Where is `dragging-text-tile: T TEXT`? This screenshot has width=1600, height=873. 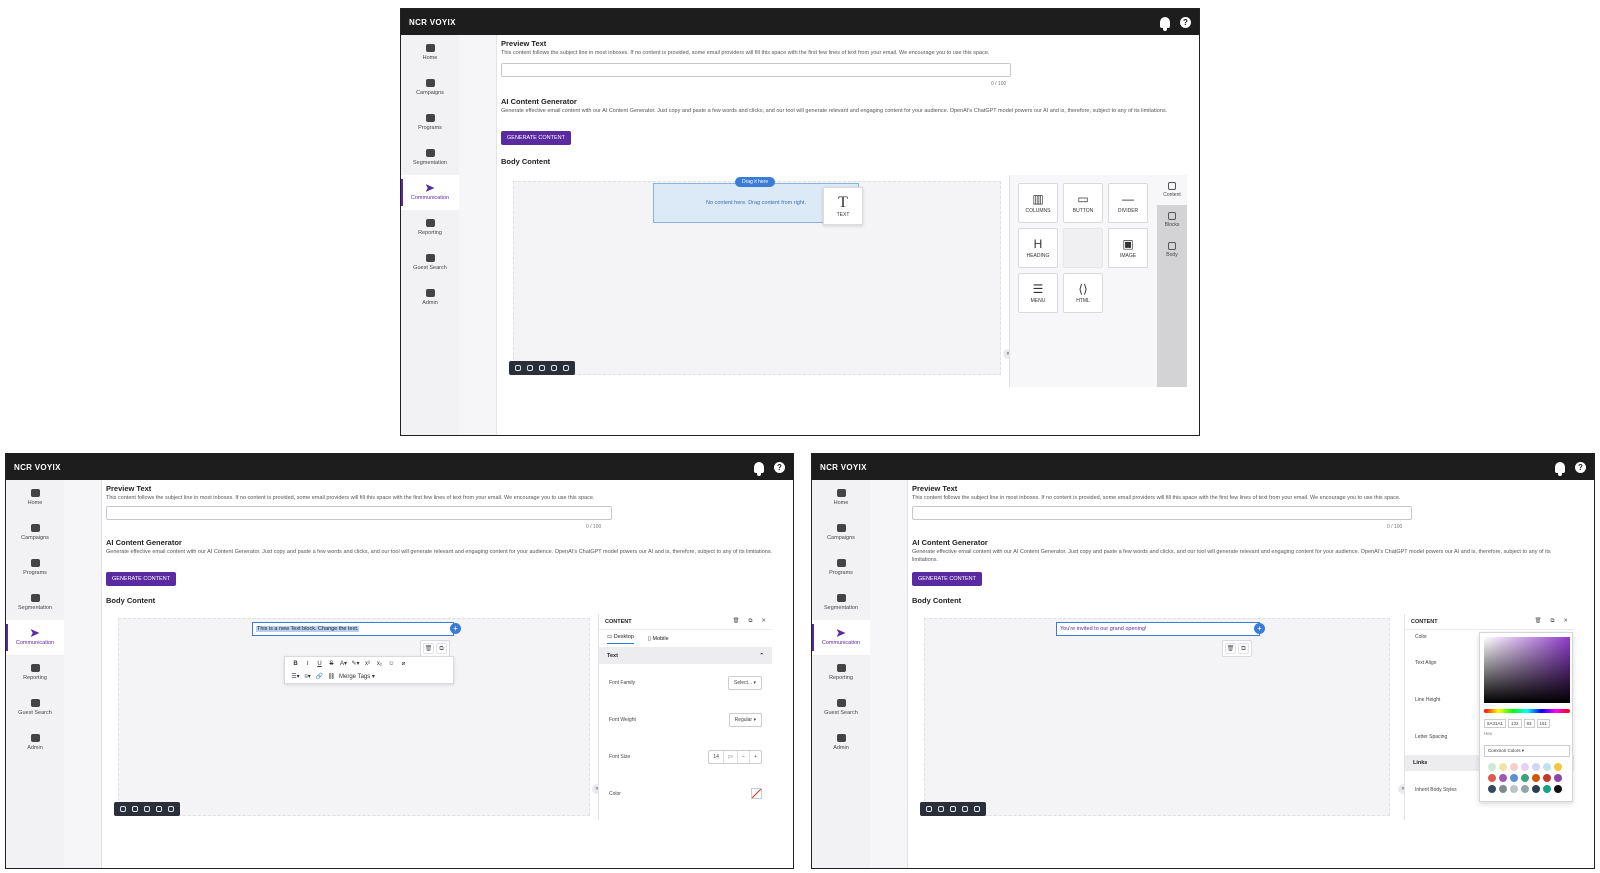
dragging-text-tile: T TEXT is located at coordinates (843, 206).